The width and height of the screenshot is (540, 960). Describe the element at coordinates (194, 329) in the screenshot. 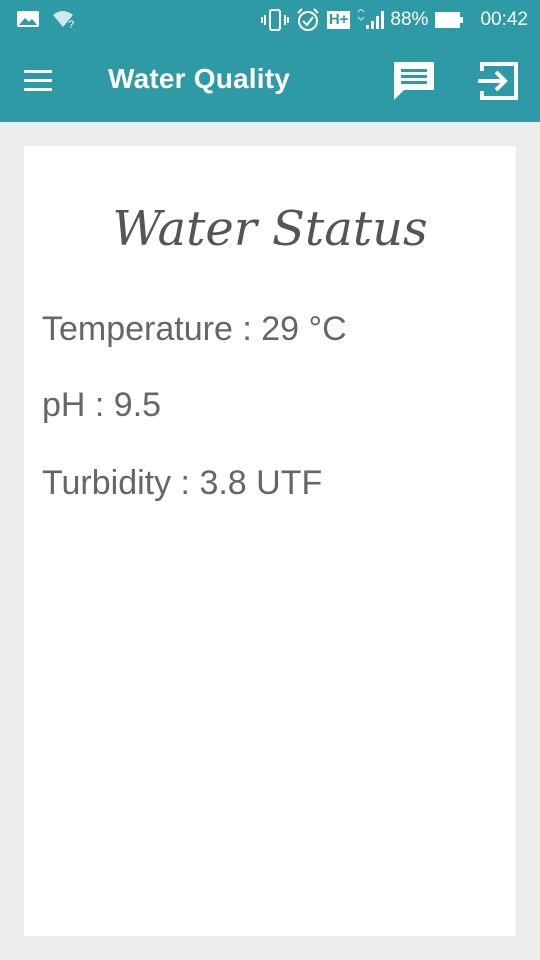

I see `temperature-reading: Temperature : 29 °C` at that location.